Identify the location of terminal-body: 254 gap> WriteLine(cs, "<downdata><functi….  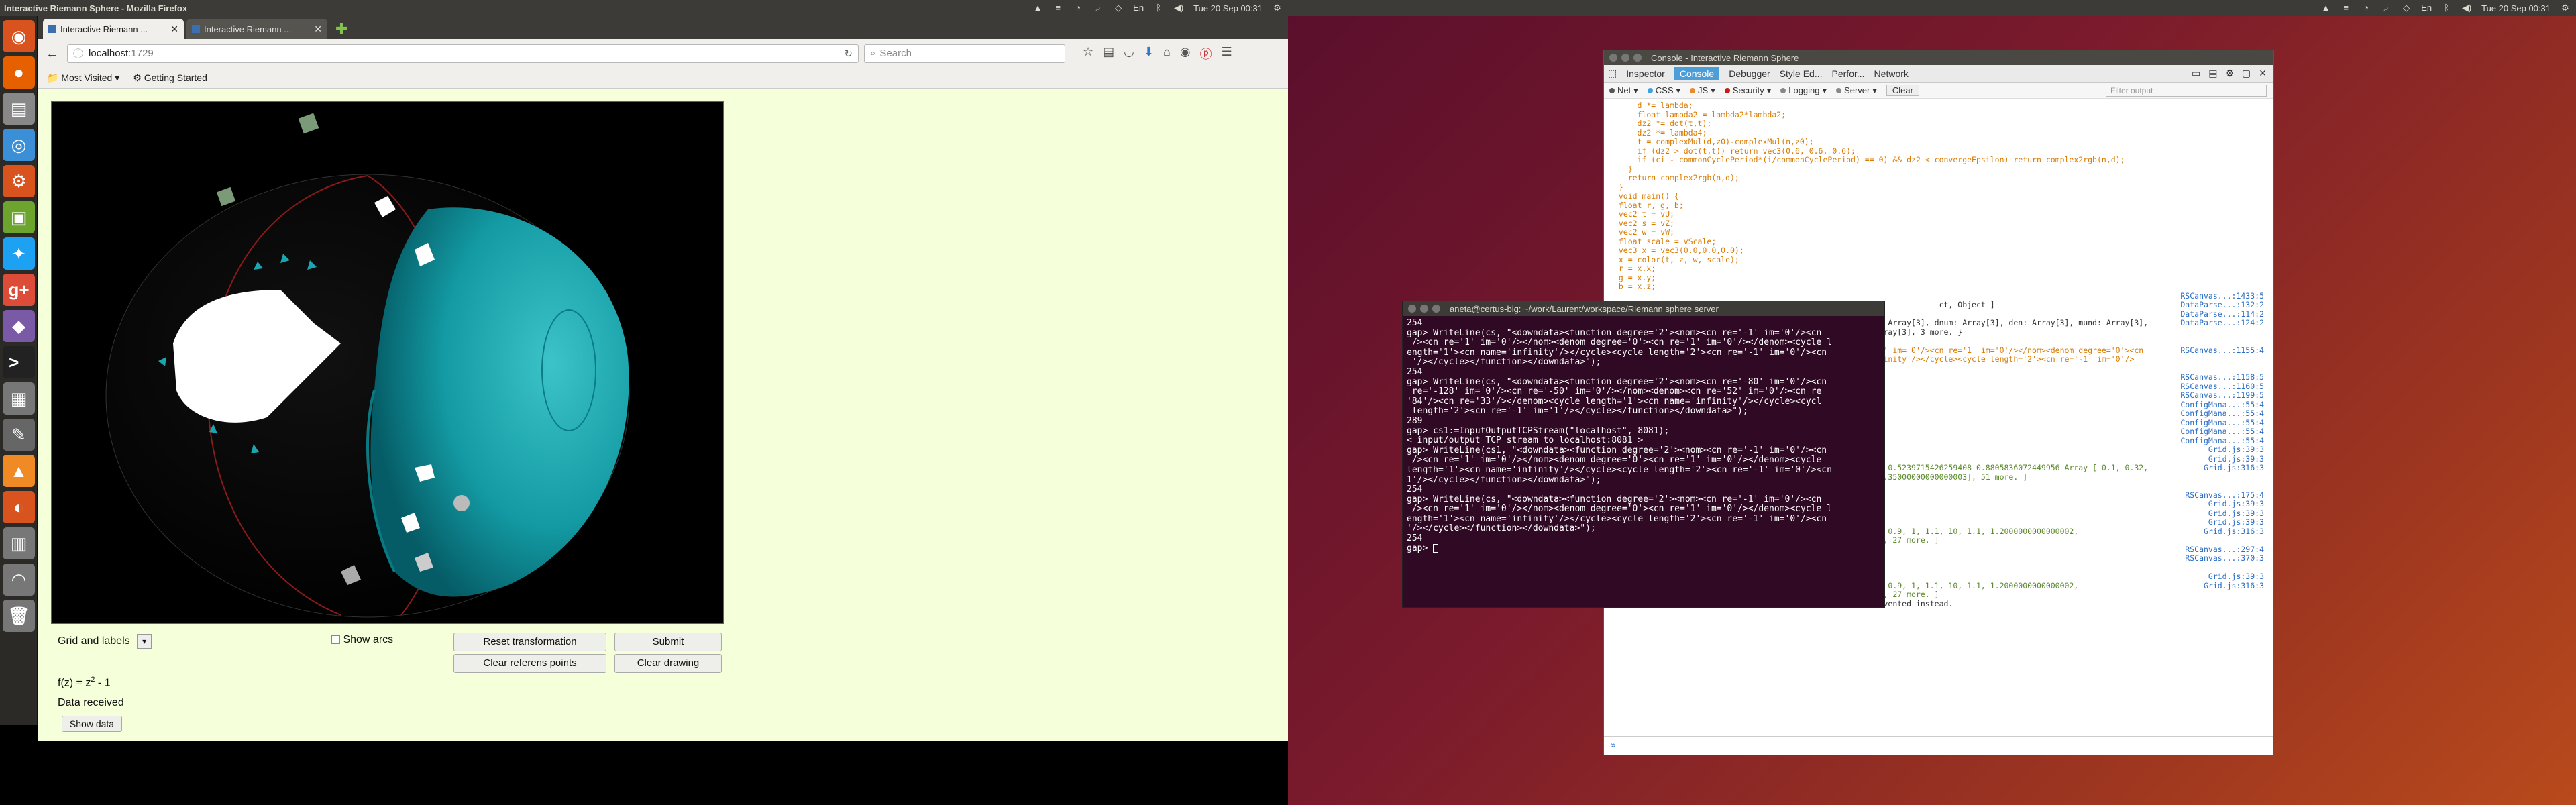
(1643, 436).